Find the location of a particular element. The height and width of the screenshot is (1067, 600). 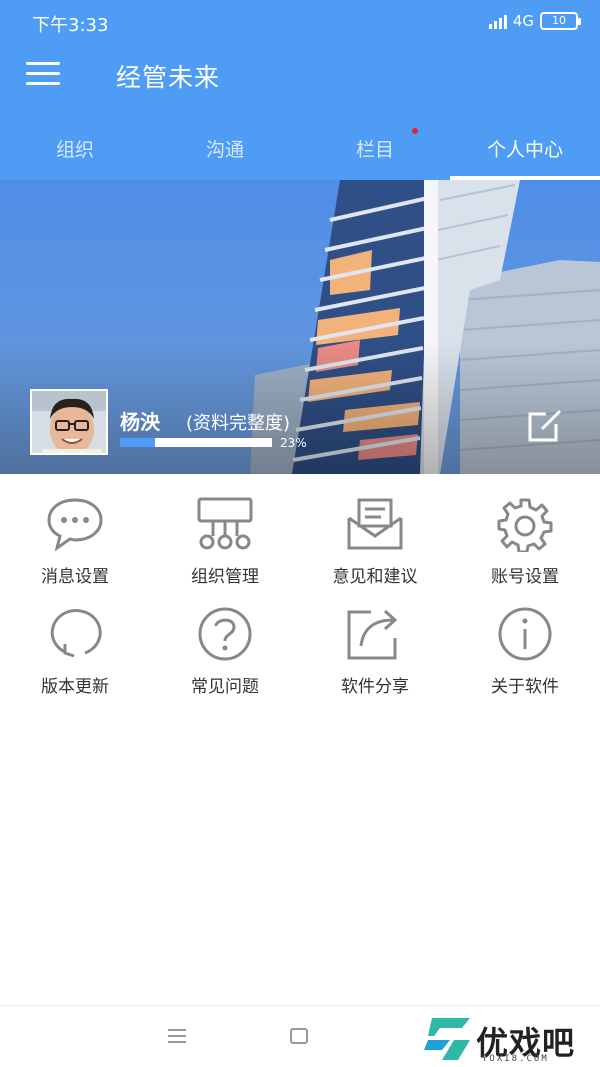

grid-item-organization-management: 组织管理 is located at coordinates (225, 531).